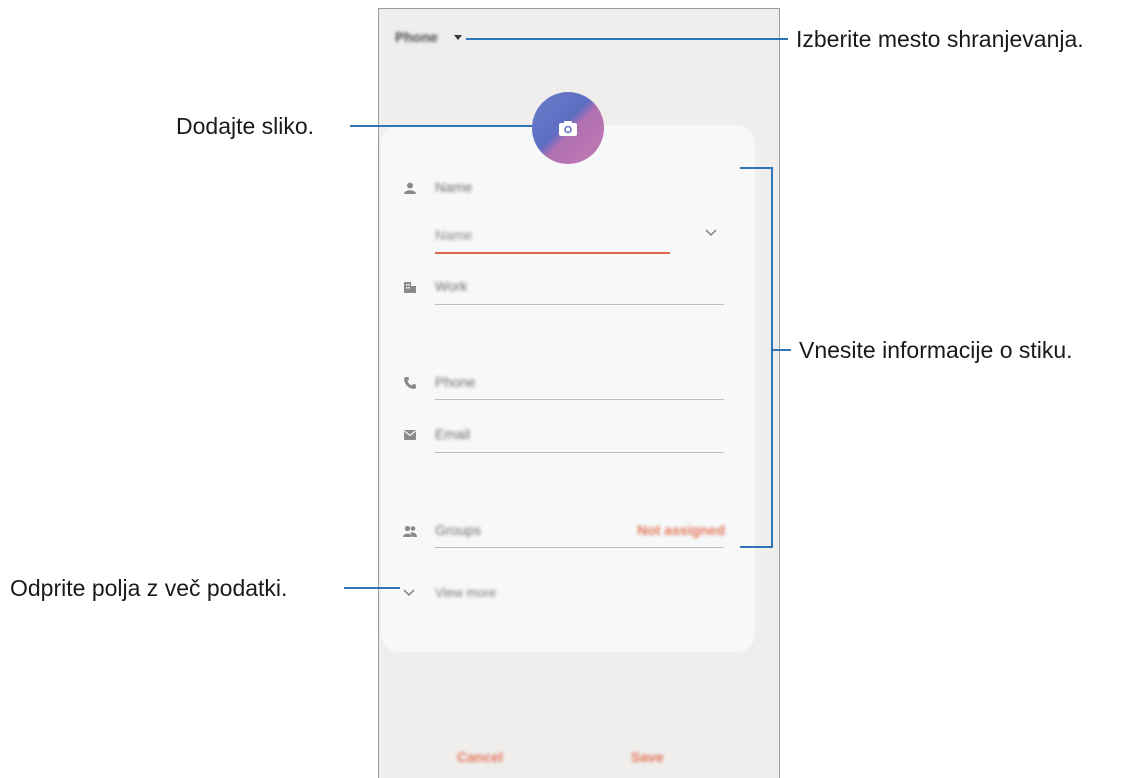  Describe the element at coordinates (416, 37) in the screenshot. I see `storage-label: Phone` at that location.